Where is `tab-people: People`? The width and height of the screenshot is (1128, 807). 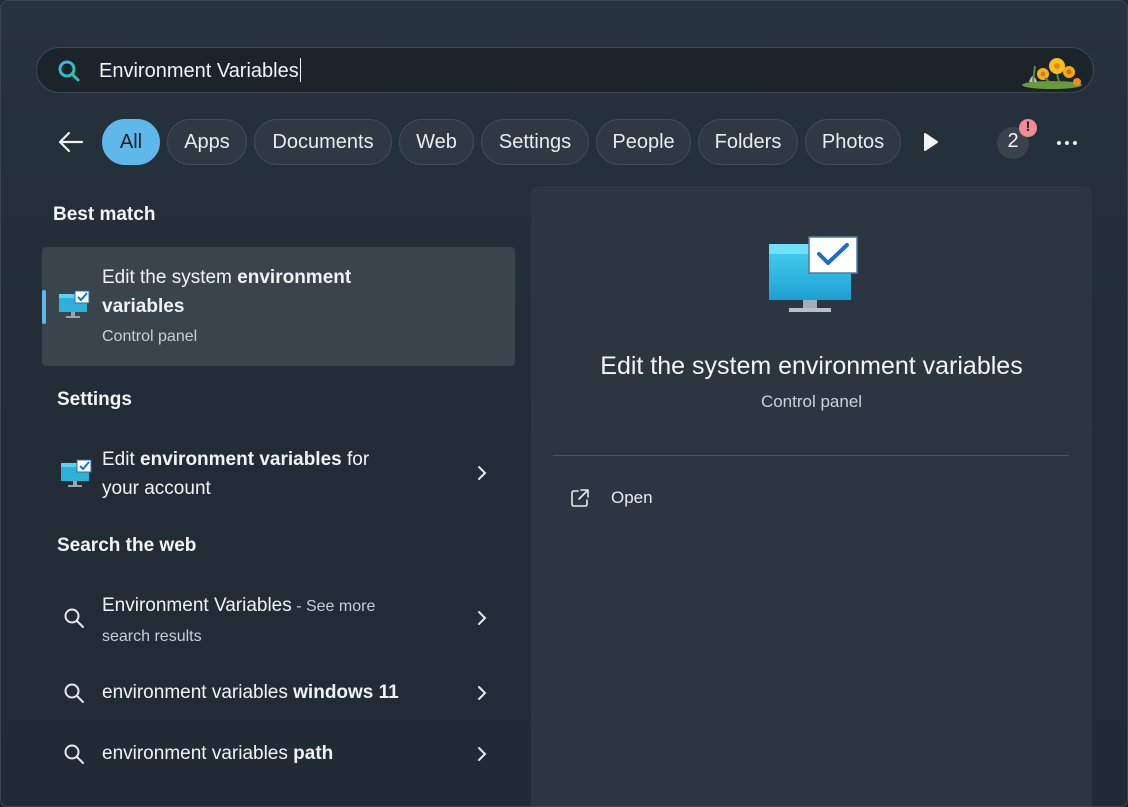
tab-people: People is located at coordinates (643, 142).